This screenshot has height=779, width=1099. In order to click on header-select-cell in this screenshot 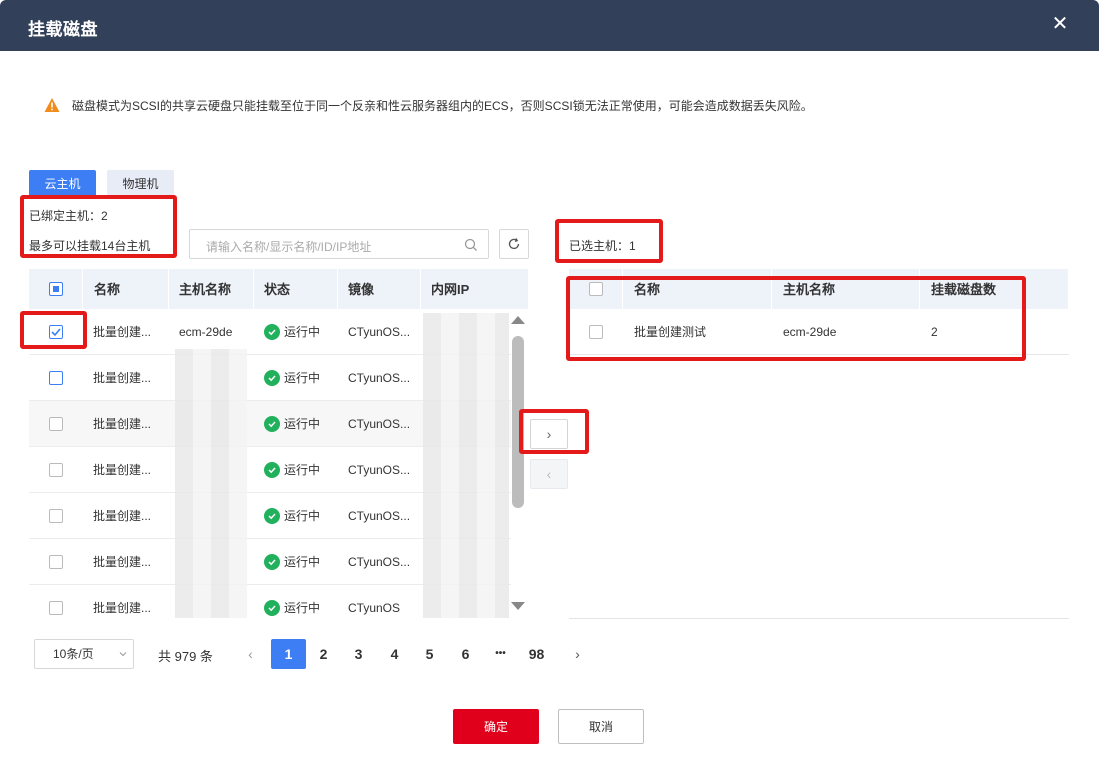, I will do `click(56, 289)`.